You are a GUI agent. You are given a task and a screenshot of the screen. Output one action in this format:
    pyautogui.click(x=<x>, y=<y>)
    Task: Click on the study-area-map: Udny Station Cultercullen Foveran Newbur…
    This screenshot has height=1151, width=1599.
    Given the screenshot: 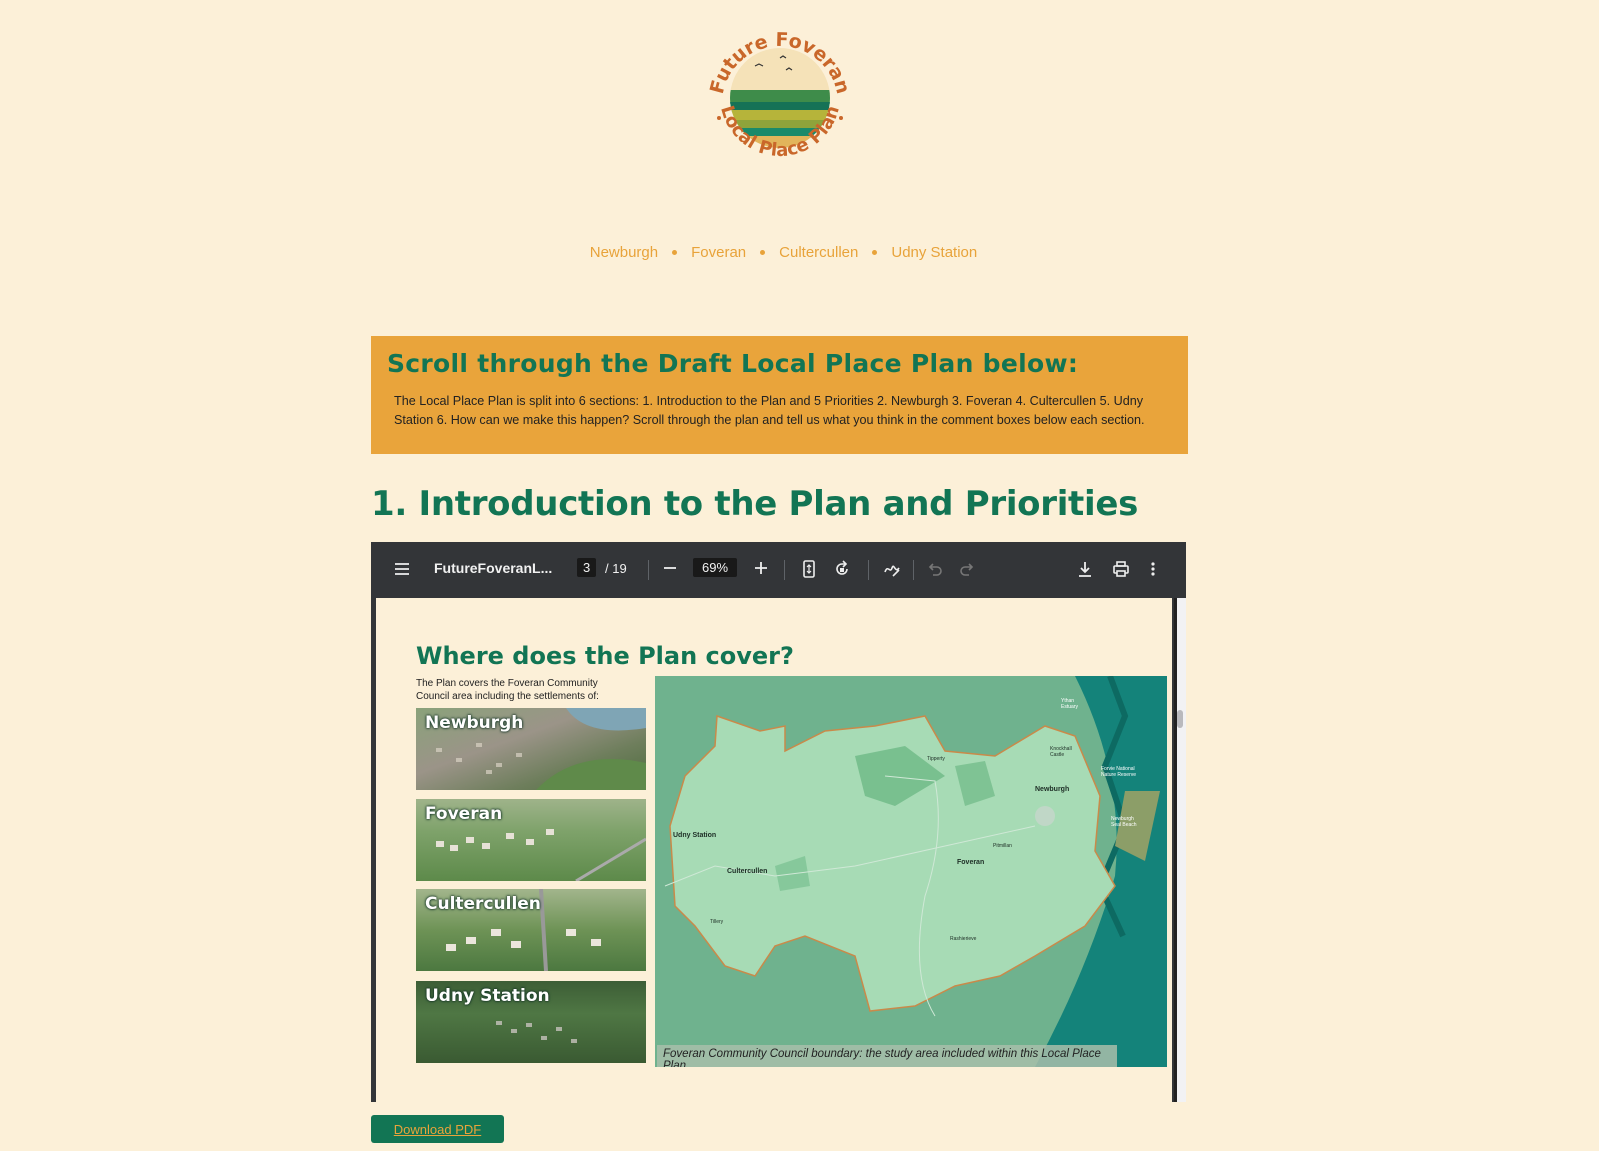 What is the action you would take?
    pyautogui.click(x=911, y=871)
    